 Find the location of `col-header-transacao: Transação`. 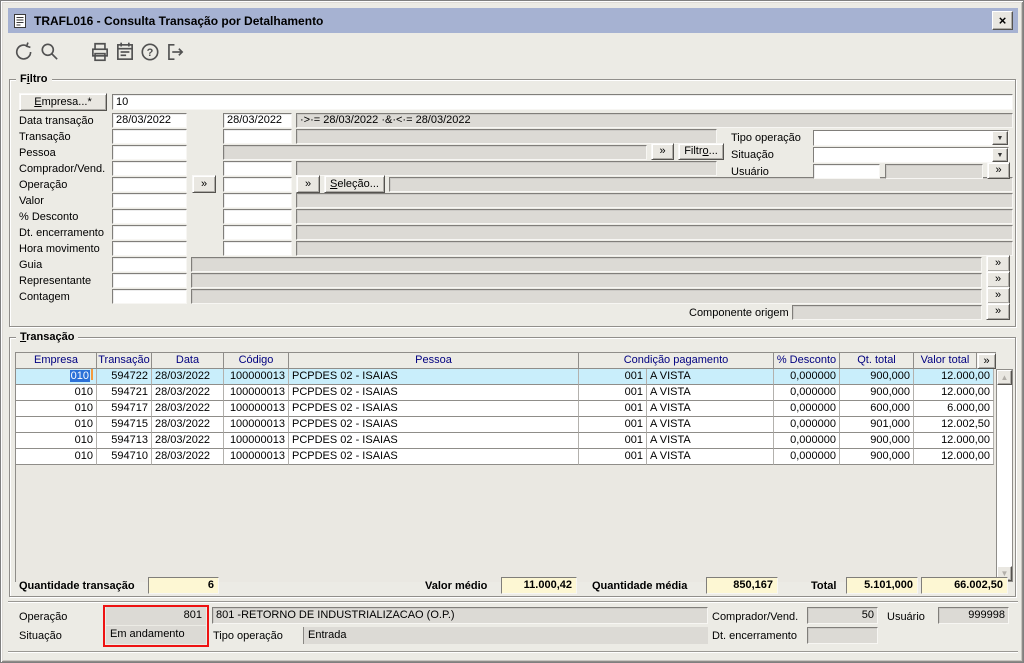

col-header-transacao: Transação is located at coordinates (124, 361).